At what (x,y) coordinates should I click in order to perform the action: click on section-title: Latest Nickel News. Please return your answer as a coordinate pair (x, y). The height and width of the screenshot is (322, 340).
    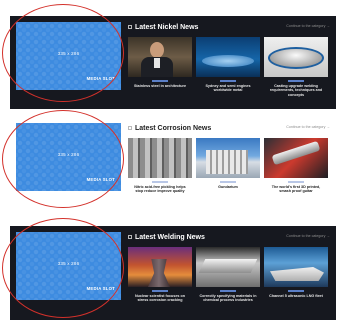
    Looking at the image, I should click on (163, 27).